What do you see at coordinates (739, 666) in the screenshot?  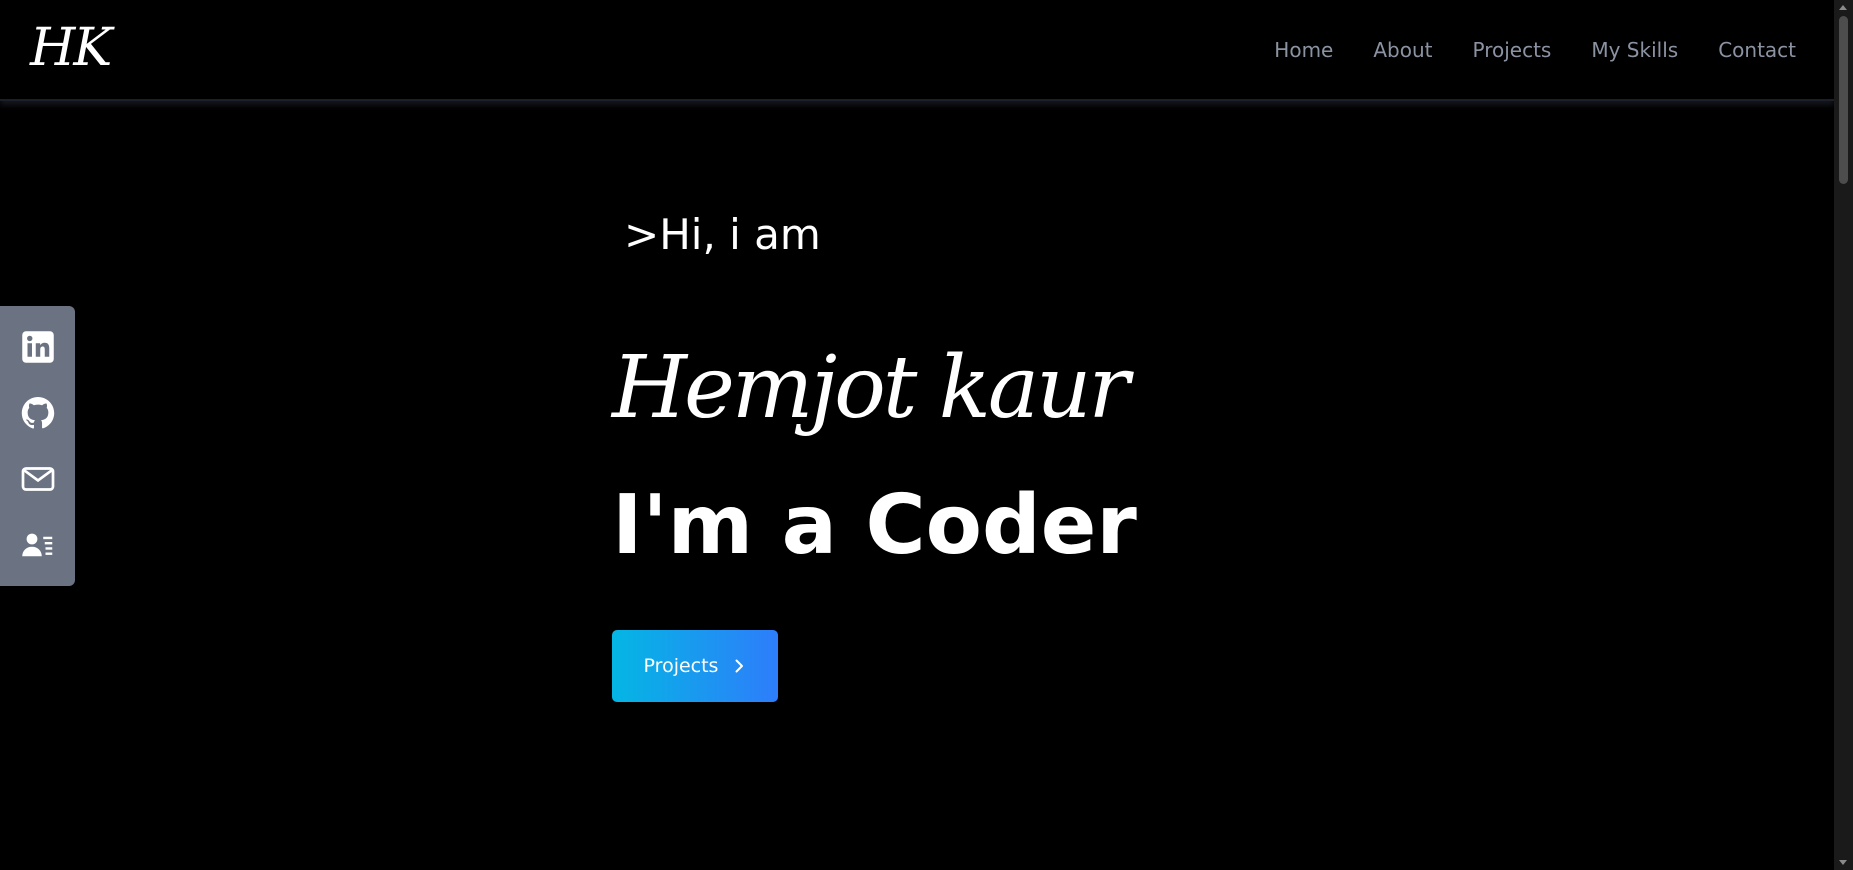 I see `chevron-right-icon` at bounding box center [739, 666].